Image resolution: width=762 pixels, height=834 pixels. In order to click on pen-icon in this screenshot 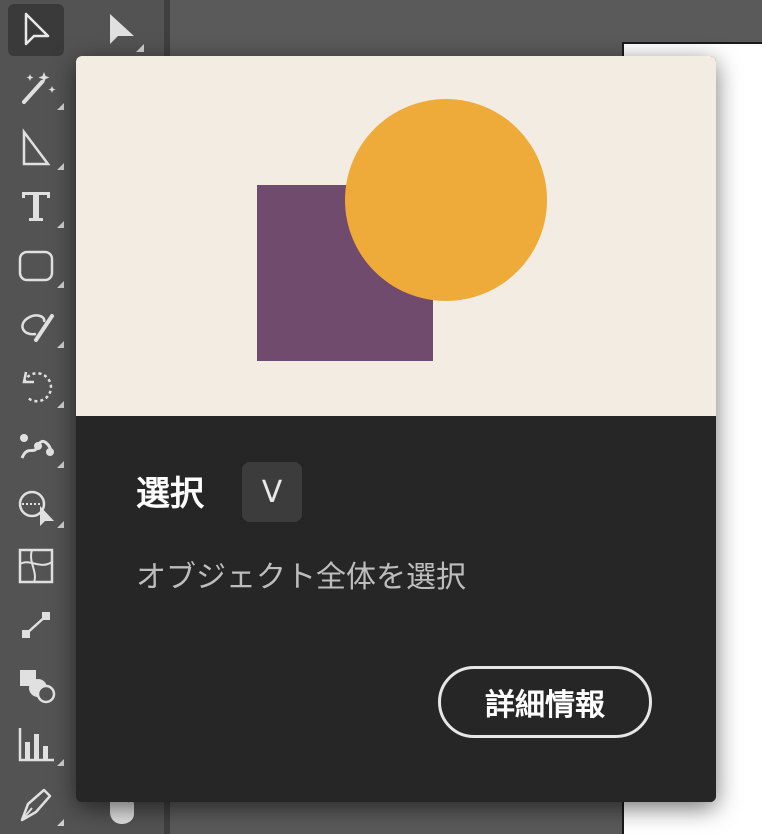, I will do `click(36, 805)`.